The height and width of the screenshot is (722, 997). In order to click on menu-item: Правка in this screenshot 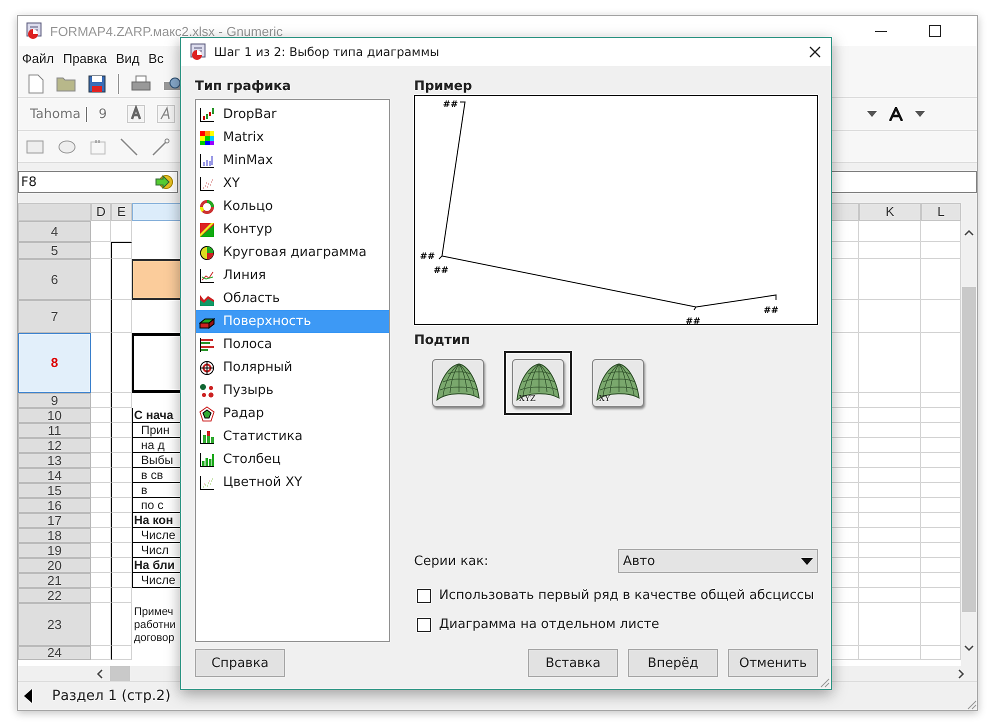, I will do `click(84, 58)`.